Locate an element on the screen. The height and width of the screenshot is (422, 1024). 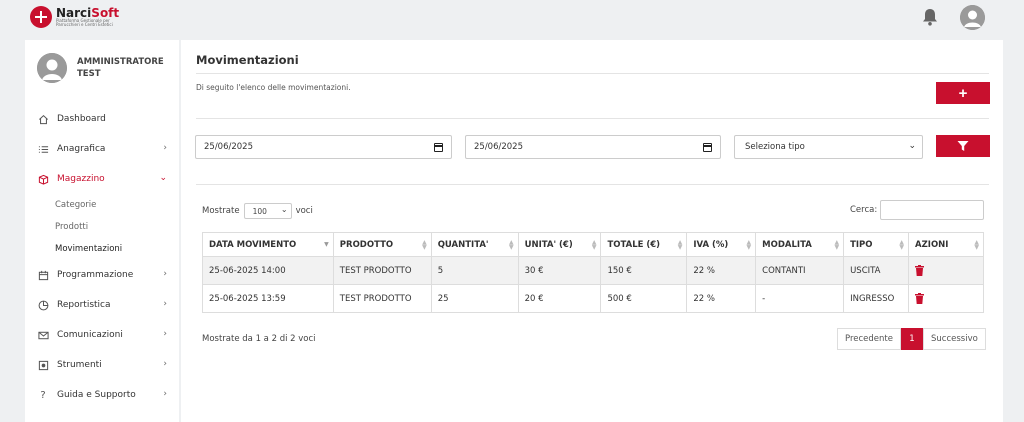
sidebar-subitem-categorie: Categorie is located at coordinates (102, 205).